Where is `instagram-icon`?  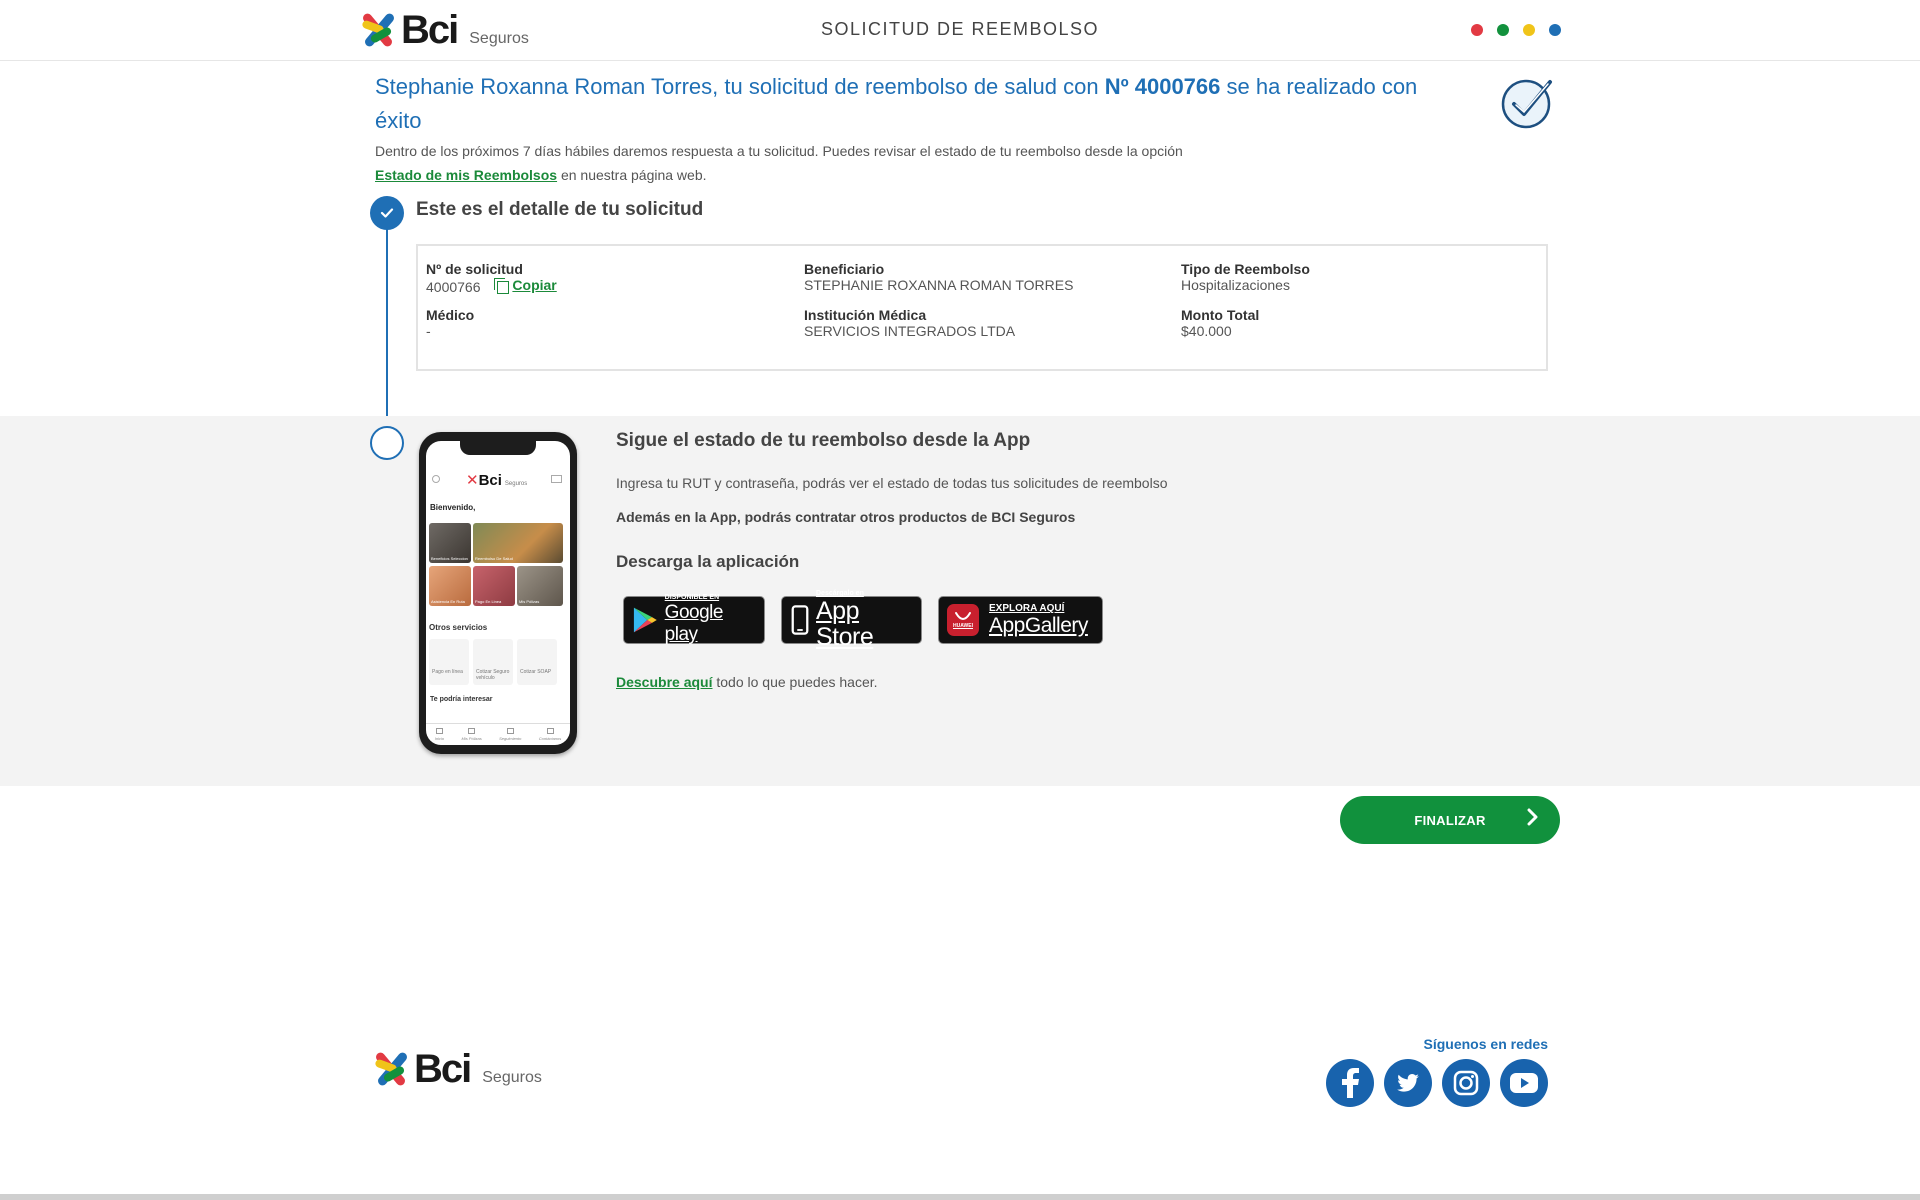
instagram-icon is located at coordinates (1466, 1083).